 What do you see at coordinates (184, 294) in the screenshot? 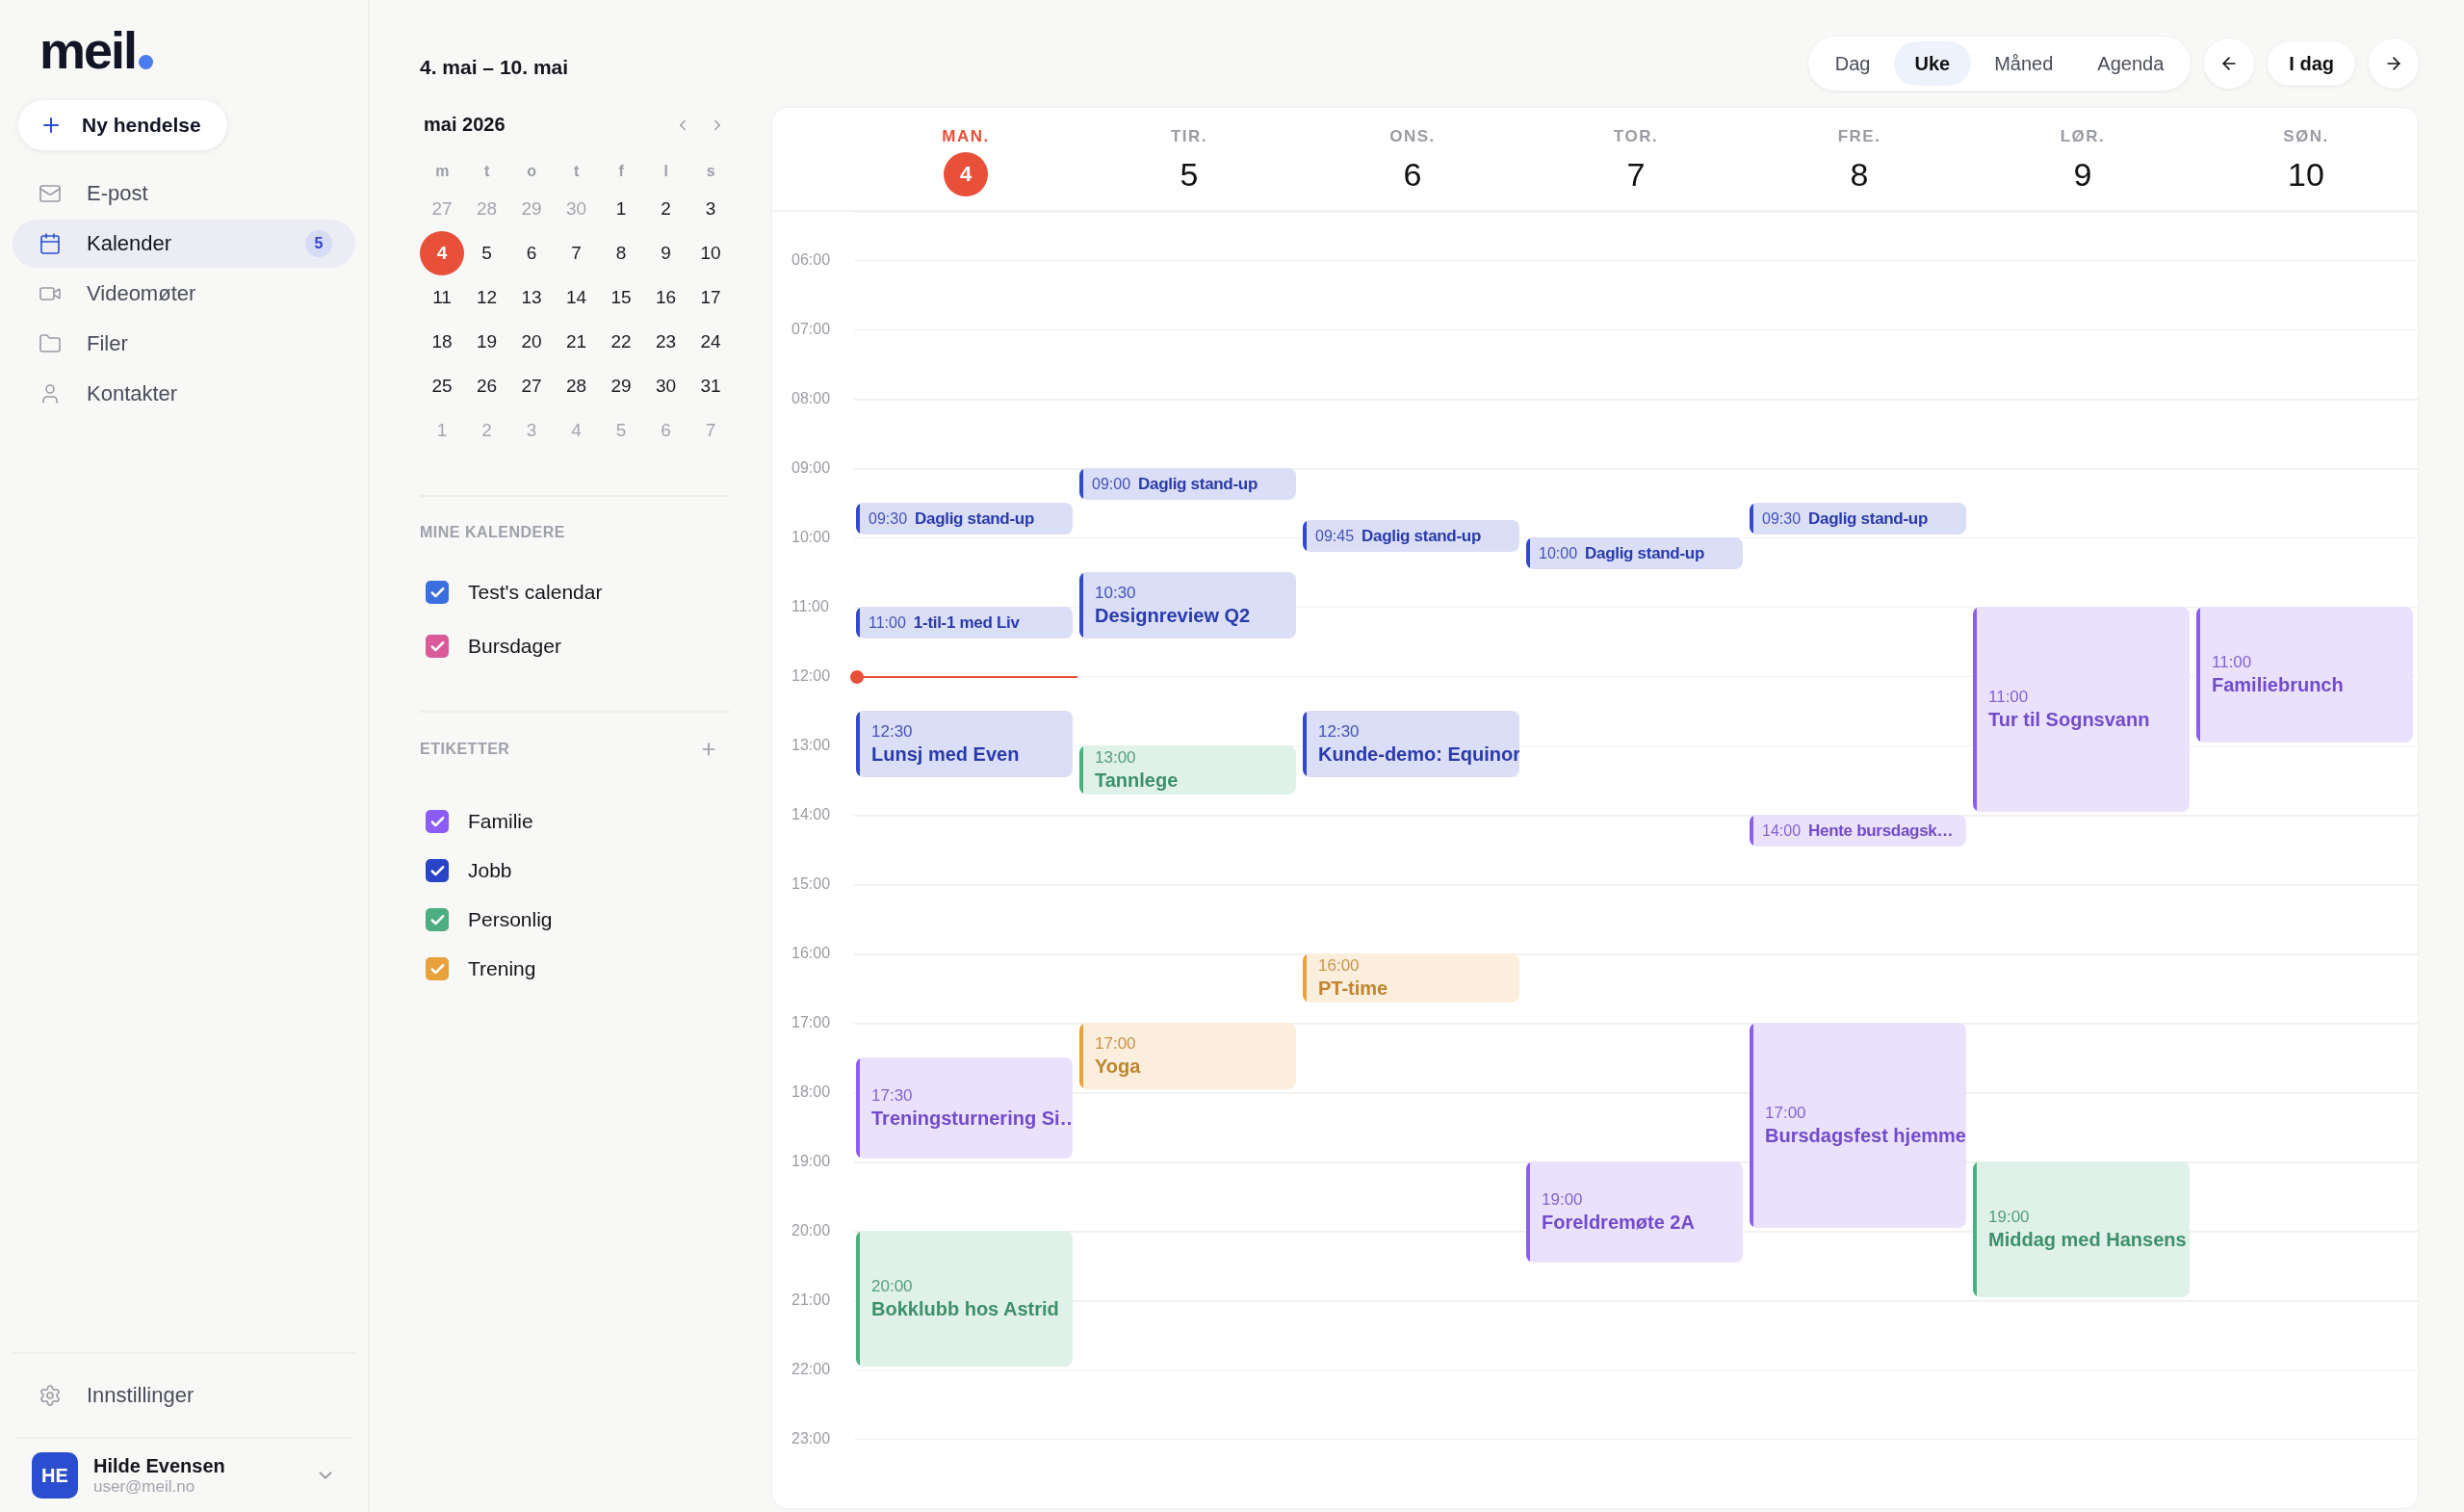
I see `nav-item: Videomøter` at bounding box center [184, 294].